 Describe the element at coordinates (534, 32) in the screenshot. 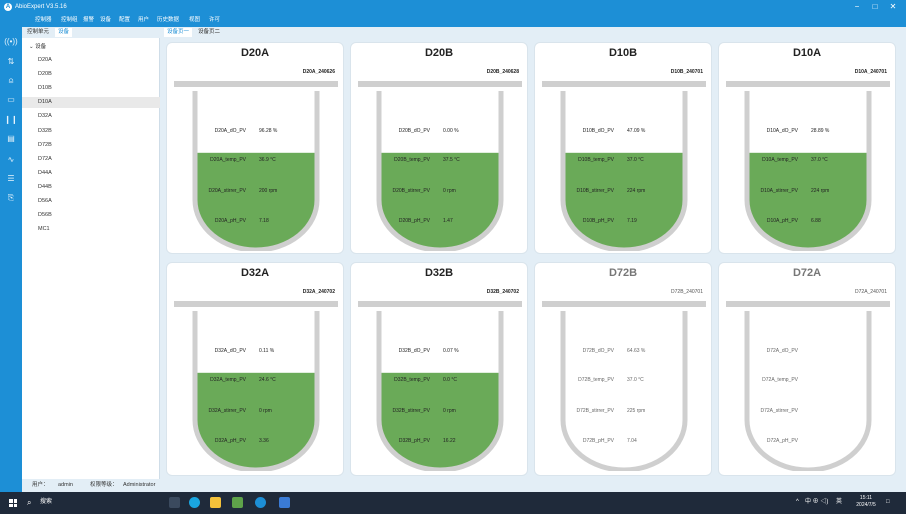

I see `device-page-tabs: 设备页一 设备页二` at that location.